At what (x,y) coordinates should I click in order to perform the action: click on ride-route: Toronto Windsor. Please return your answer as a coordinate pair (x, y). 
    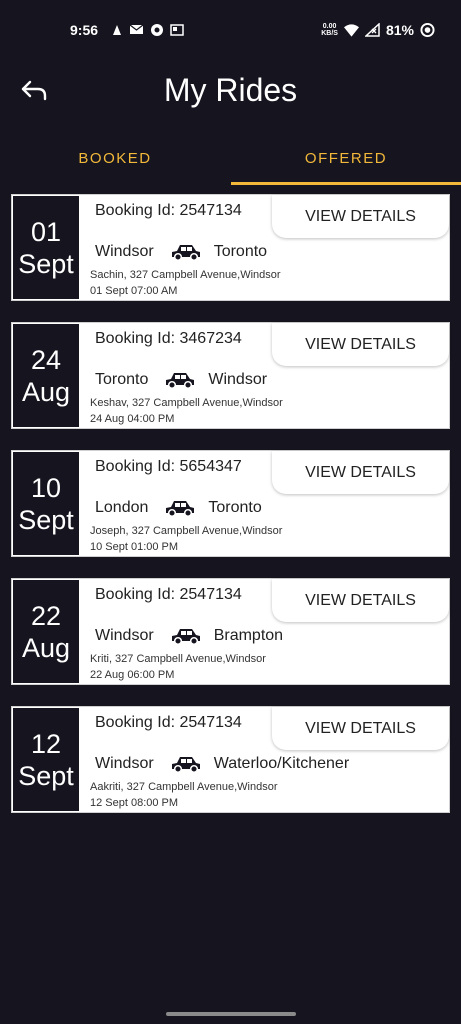
    Looking at the image, I should click on (181, 380).